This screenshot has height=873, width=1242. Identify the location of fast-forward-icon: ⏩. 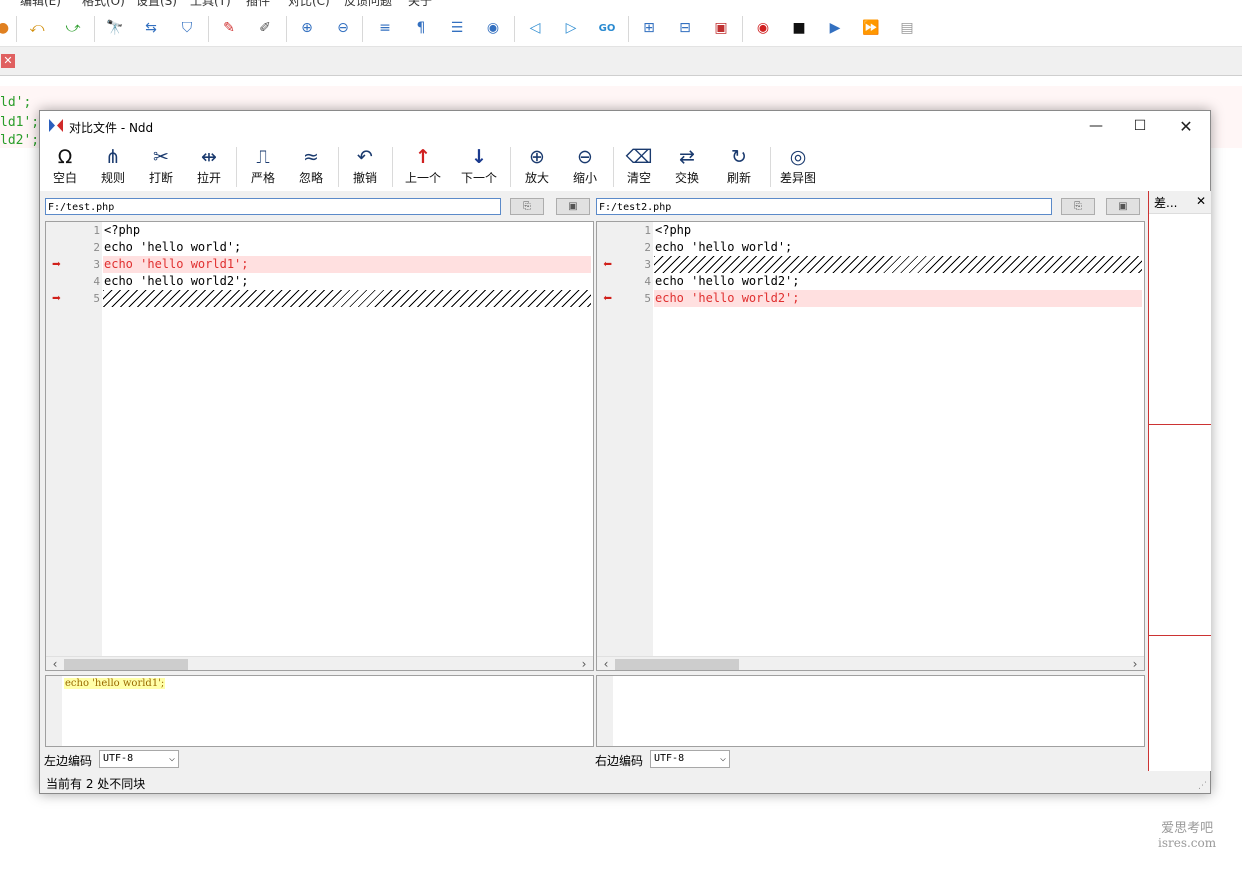
(871, 28).